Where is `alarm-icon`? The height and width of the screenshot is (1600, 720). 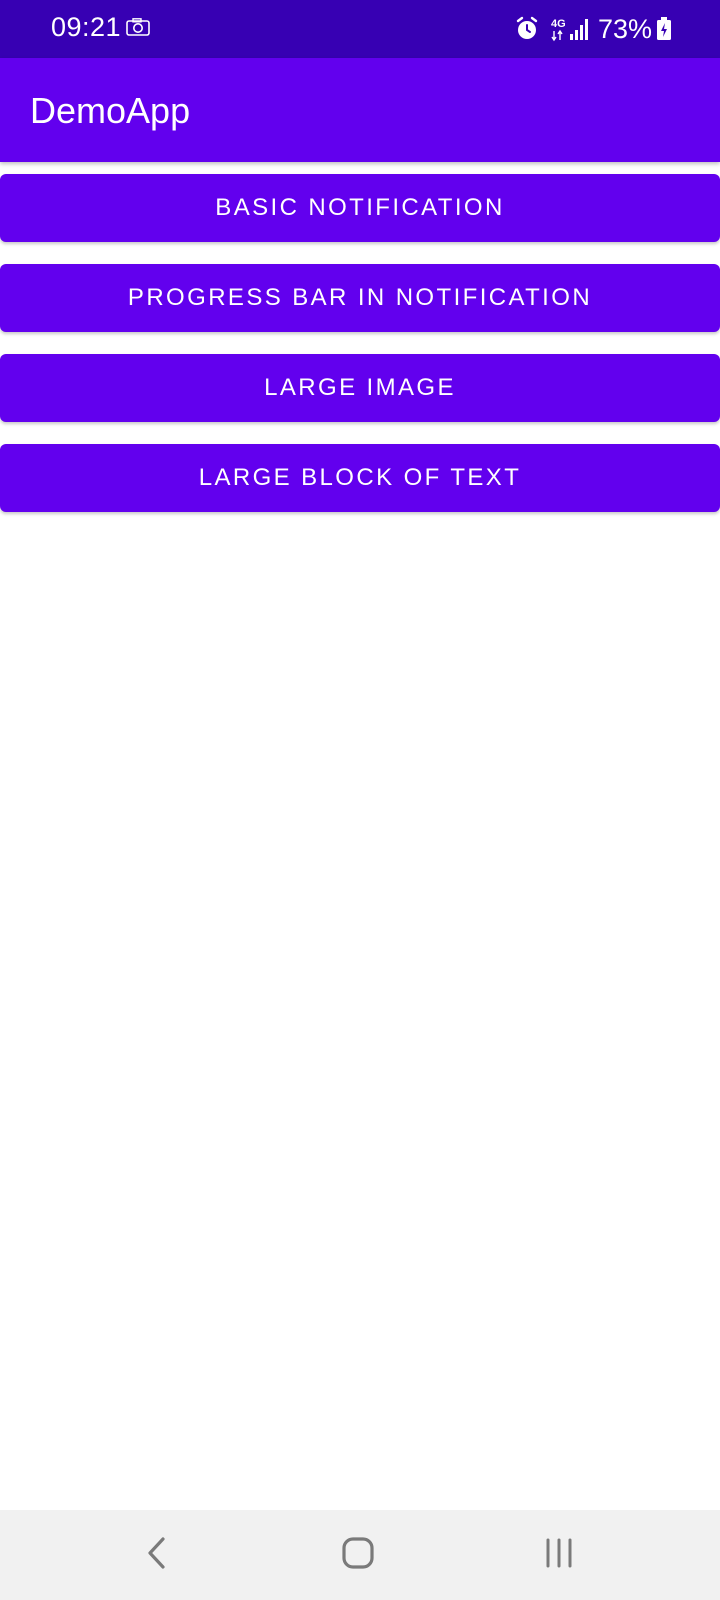 alarm-icon is located at coordinates (527, 29).